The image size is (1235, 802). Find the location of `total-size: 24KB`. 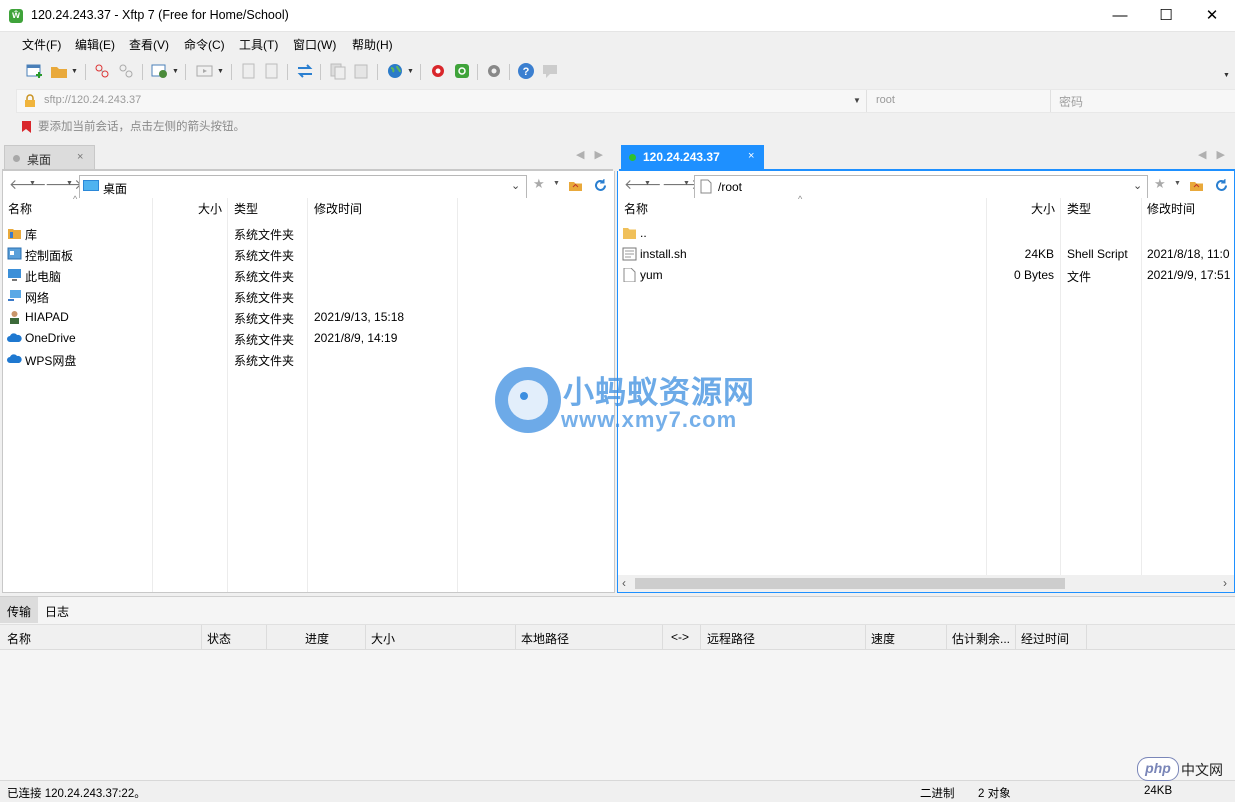

total-size: 24KB is located at coordinates (1158, 791).